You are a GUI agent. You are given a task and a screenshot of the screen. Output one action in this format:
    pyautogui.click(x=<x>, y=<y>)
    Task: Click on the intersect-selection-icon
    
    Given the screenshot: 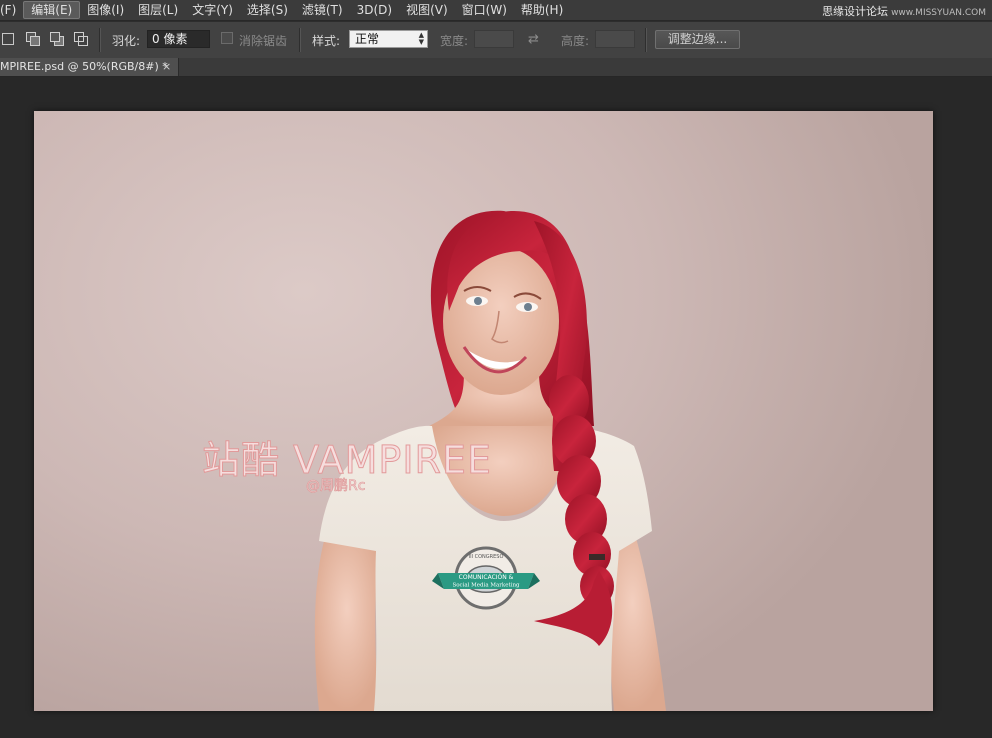 What is the action you would take?
    pyautogui.click(x=81, y=39)
    